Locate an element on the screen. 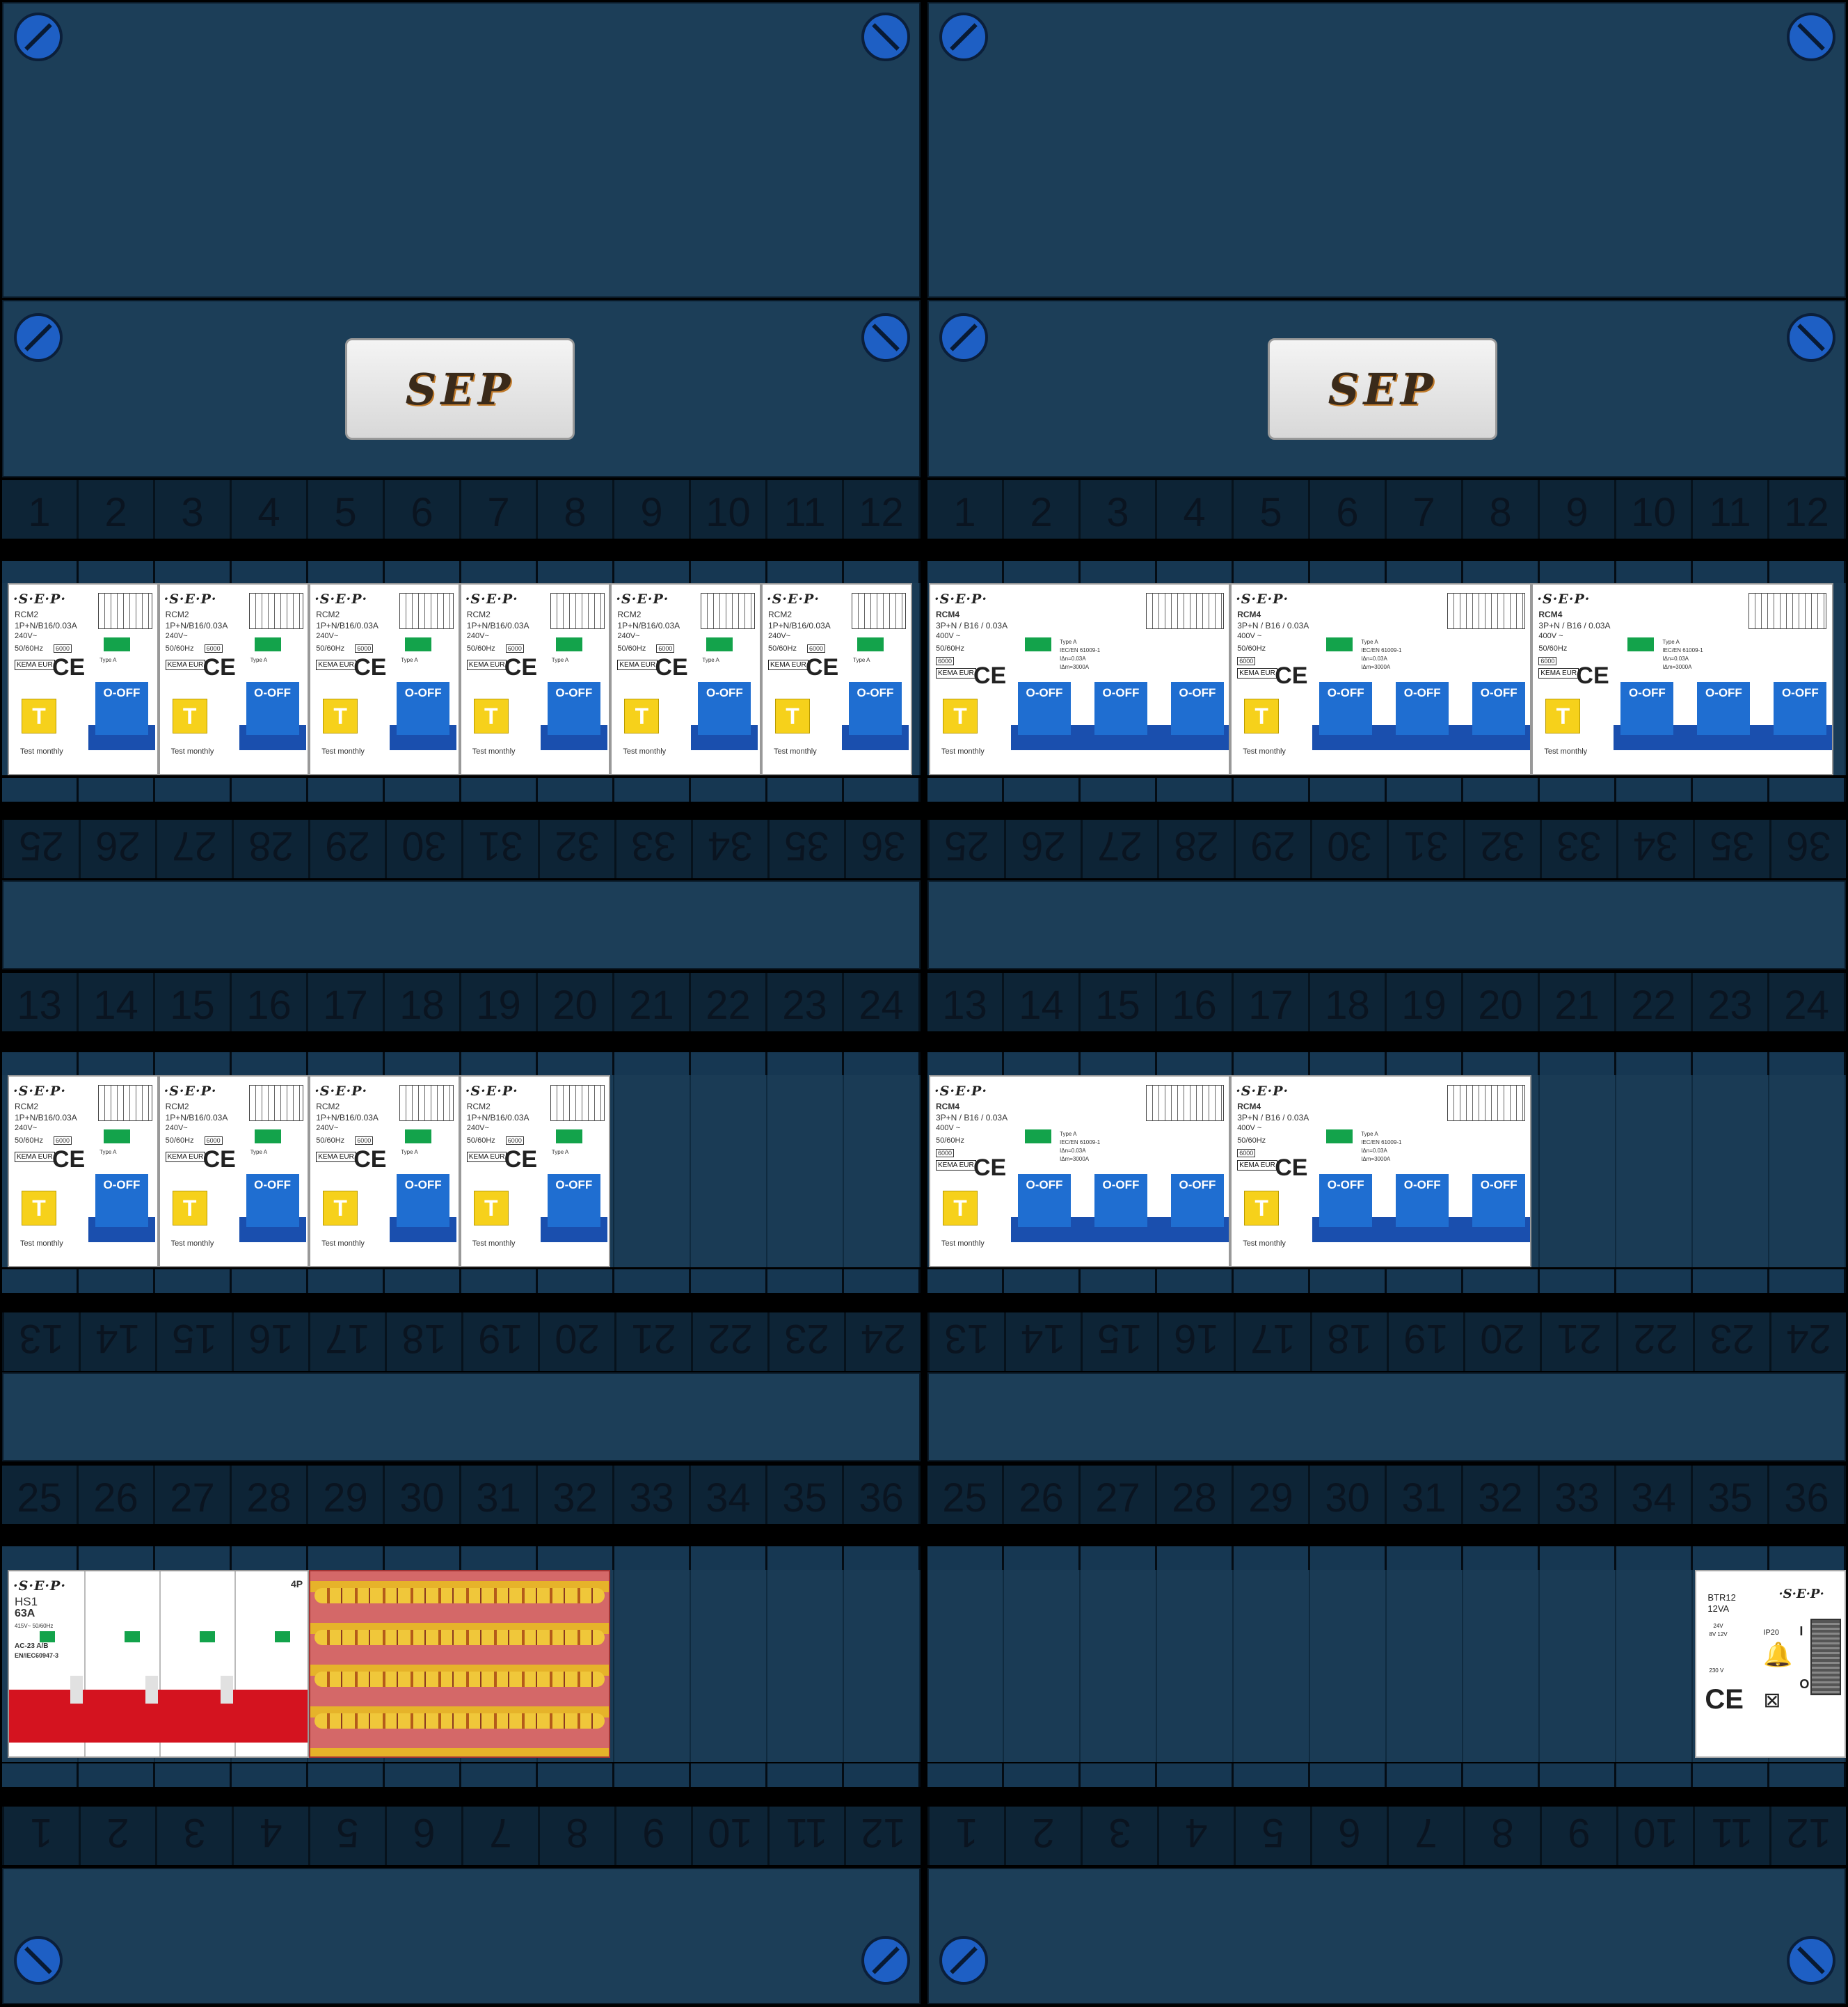 This screenshot has height=2007, width=1848. module-number: 9 is located at coordinates (1578, 510).